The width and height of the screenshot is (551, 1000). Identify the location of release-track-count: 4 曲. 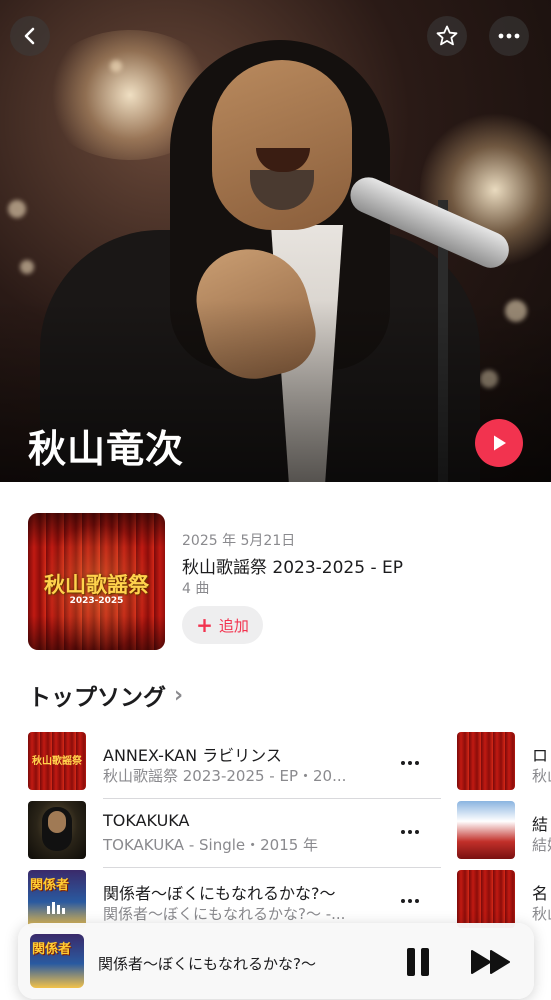
(196, 589).